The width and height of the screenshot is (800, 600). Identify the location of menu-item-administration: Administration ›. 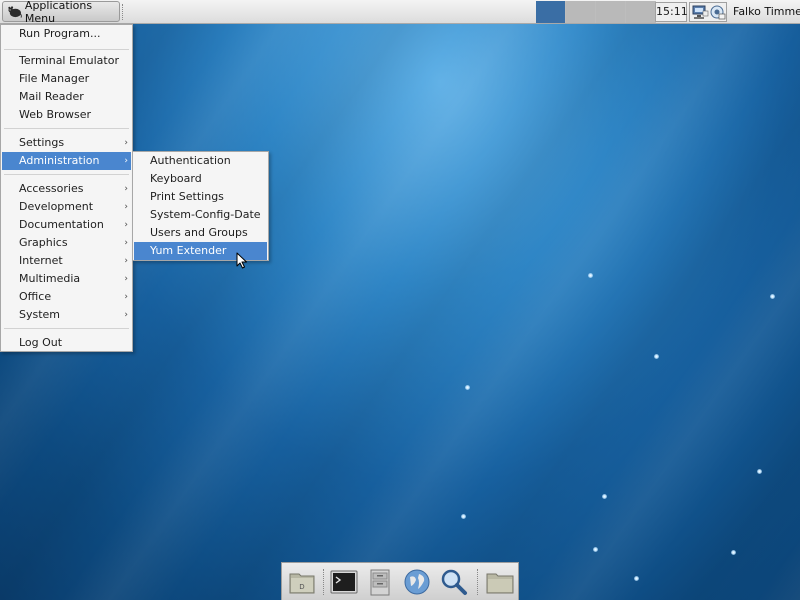
(66, 161).